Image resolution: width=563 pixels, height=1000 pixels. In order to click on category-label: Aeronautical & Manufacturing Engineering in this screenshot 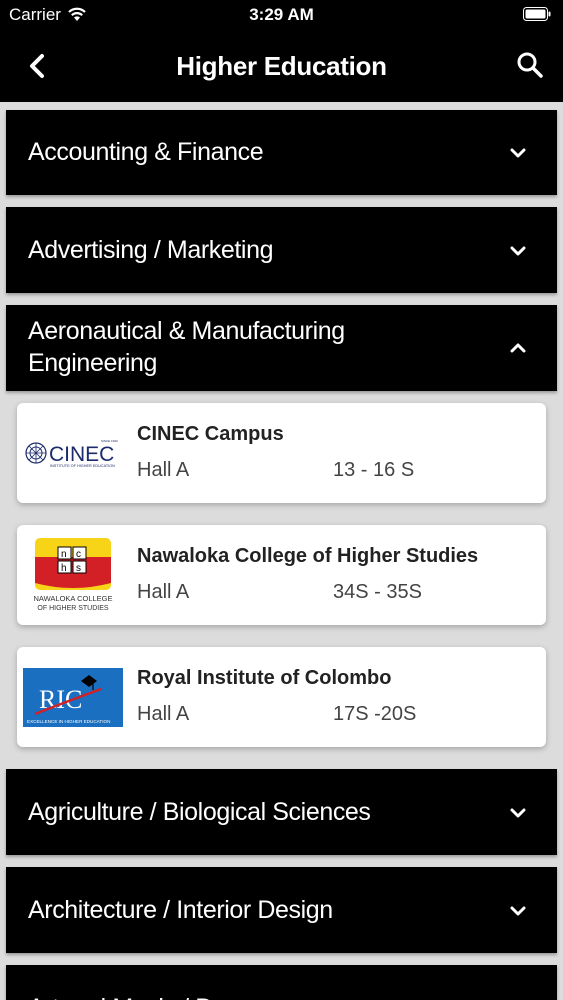, I will do `click(186, 347)`.